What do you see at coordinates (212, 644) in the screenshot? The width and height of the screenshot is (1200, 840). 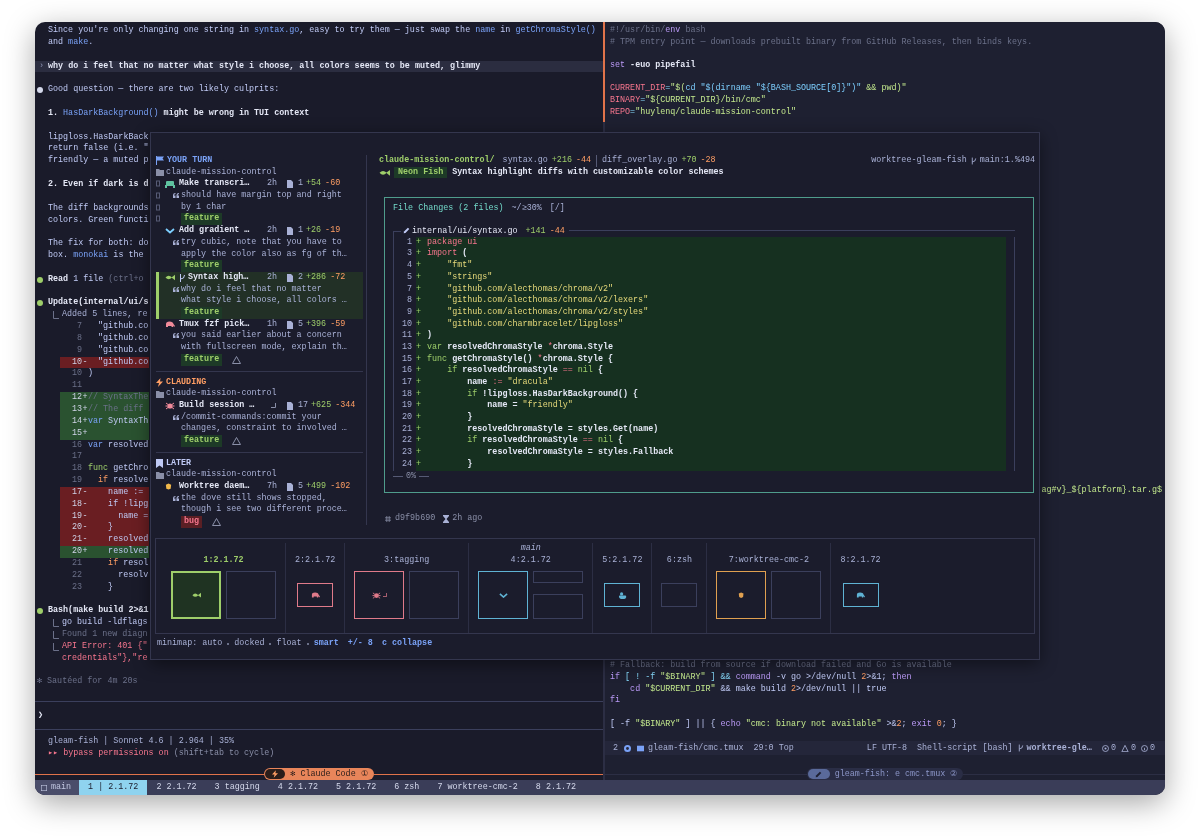 I see `minimap-mode: auto` at bounding box center [212, 644].